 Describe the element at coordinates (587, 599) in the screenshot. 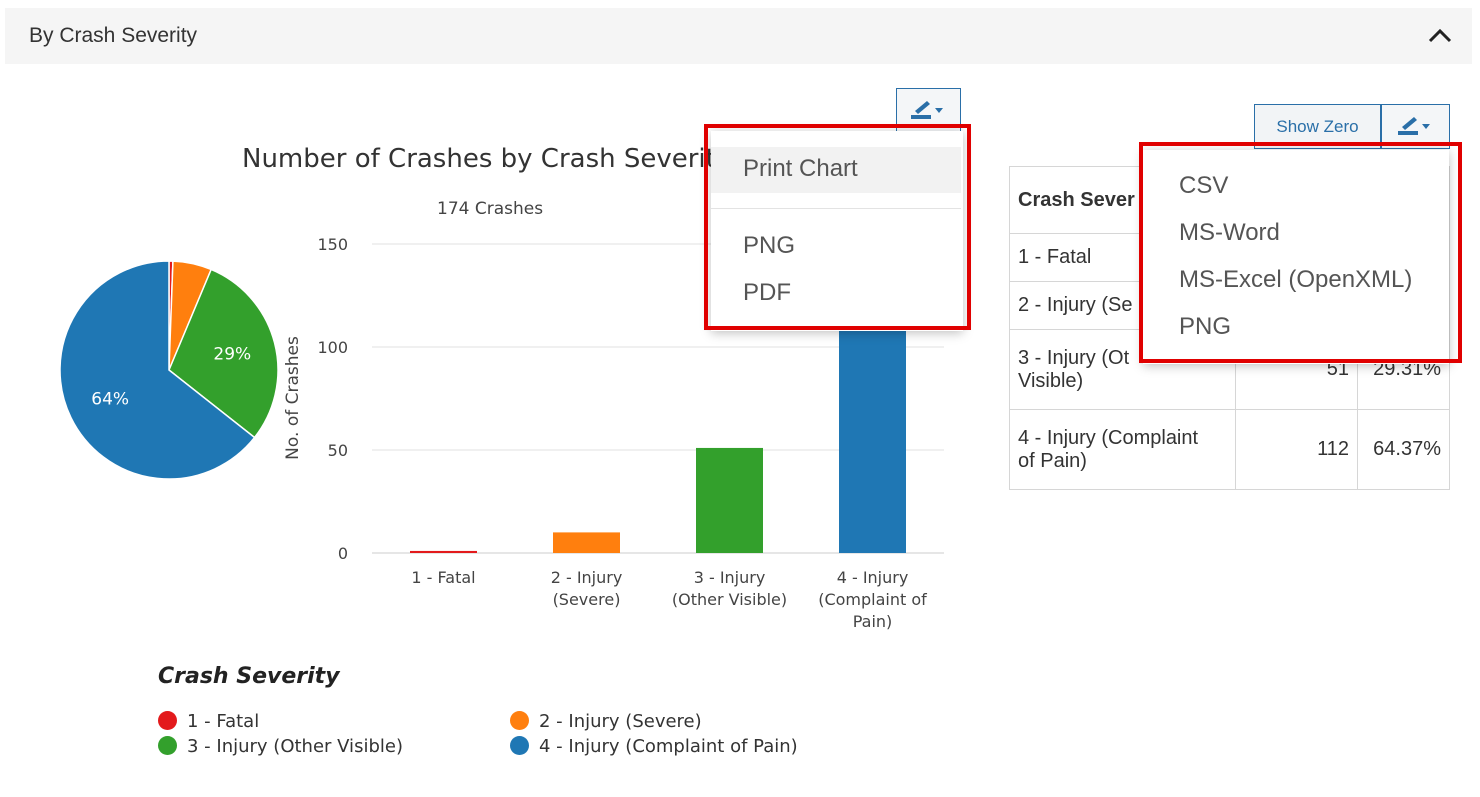

I see `x-tick-label: (Severe)` at that location.